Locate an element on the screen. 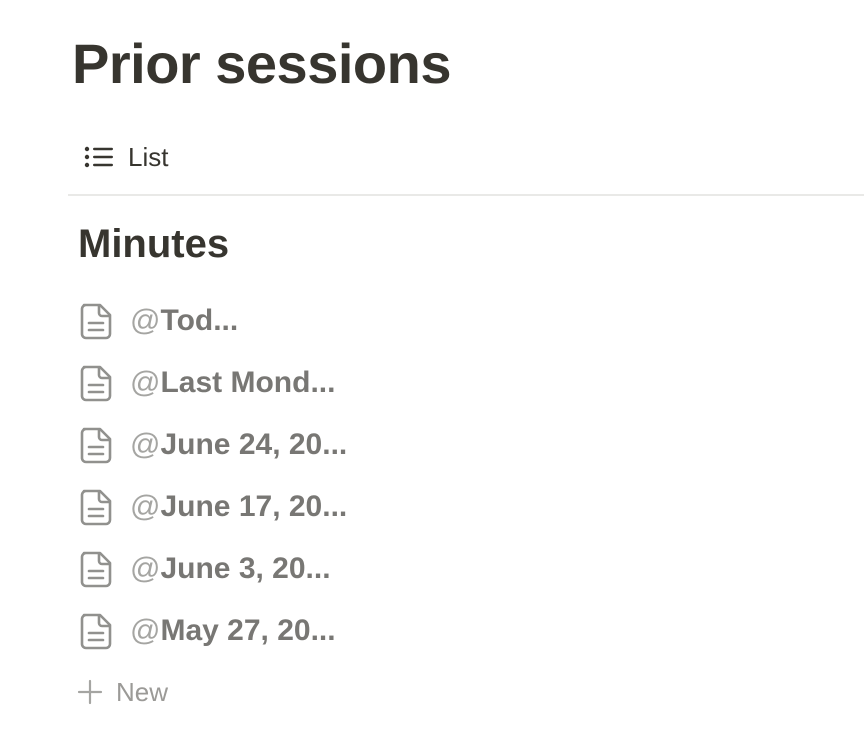 This screenshot has height=742, width=864. new-item-label: New is located at coordinates (142, 692).